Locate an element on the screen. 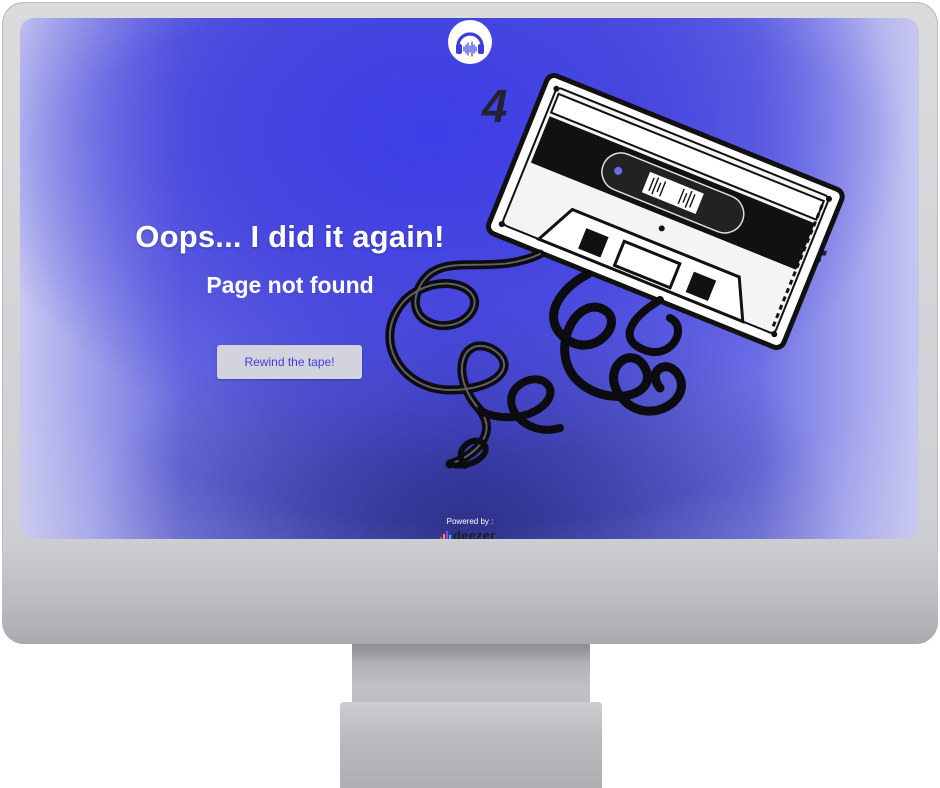 The image size is (940, 788). deezer-wordmark: deezer is located at coordinates (474, 533).